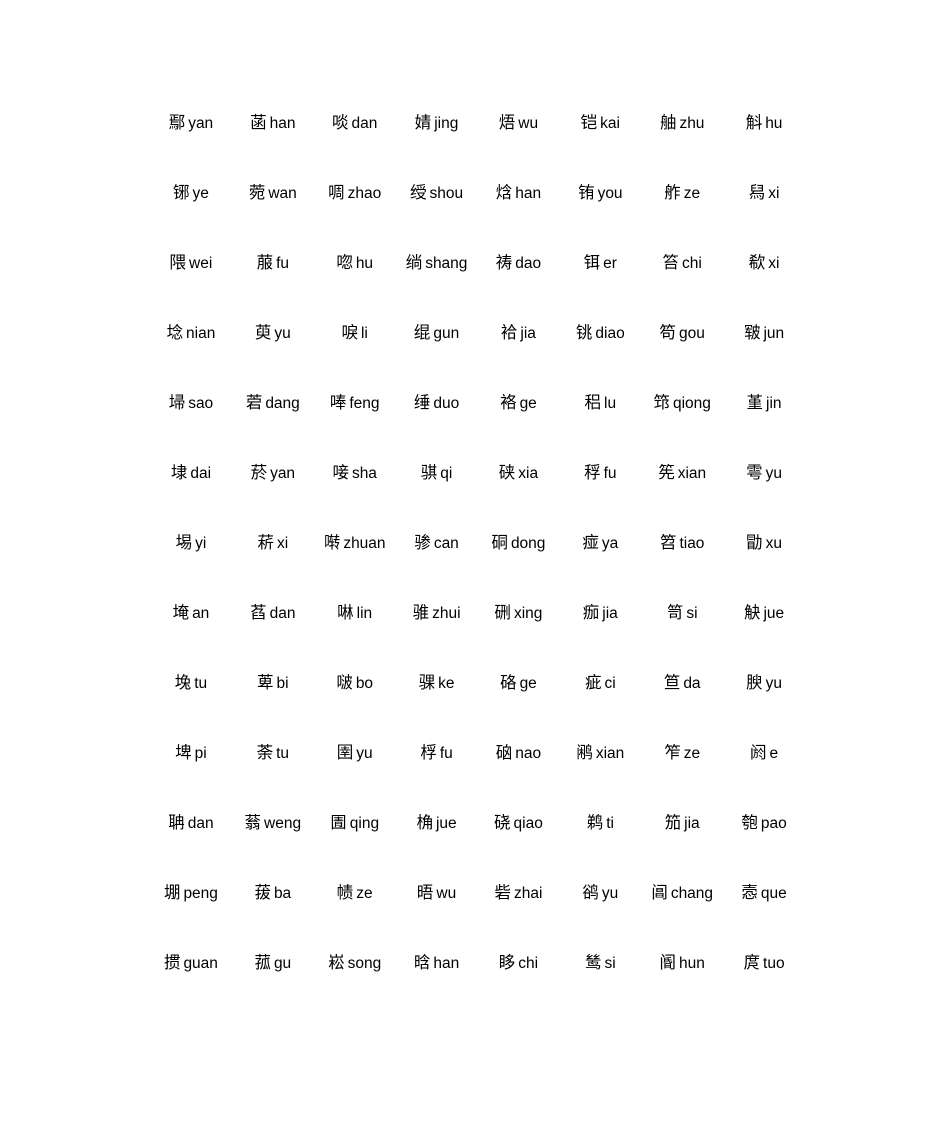 The width and height of the screenshot is (945, 1123). What do you see at coordinates (191, 543) in the screenshot?
I see `character-entry: 埸 yi` at bounding box center [191, 543].